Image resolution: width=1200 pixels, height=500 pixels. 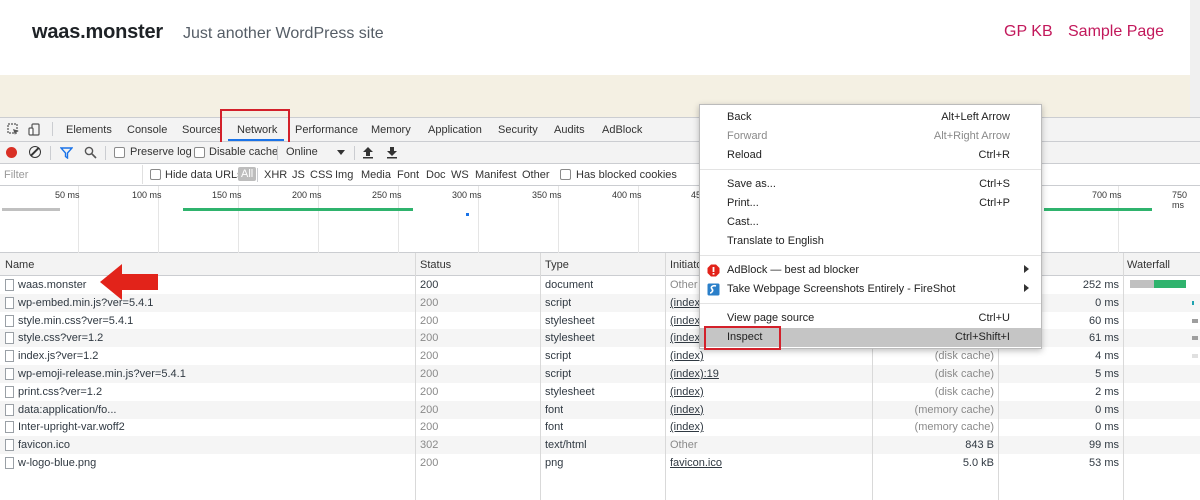 What do you see at coordinates (326, 130) in the screenshot?
I see `tab-performance: Performance` at bounding box center [326, 130].